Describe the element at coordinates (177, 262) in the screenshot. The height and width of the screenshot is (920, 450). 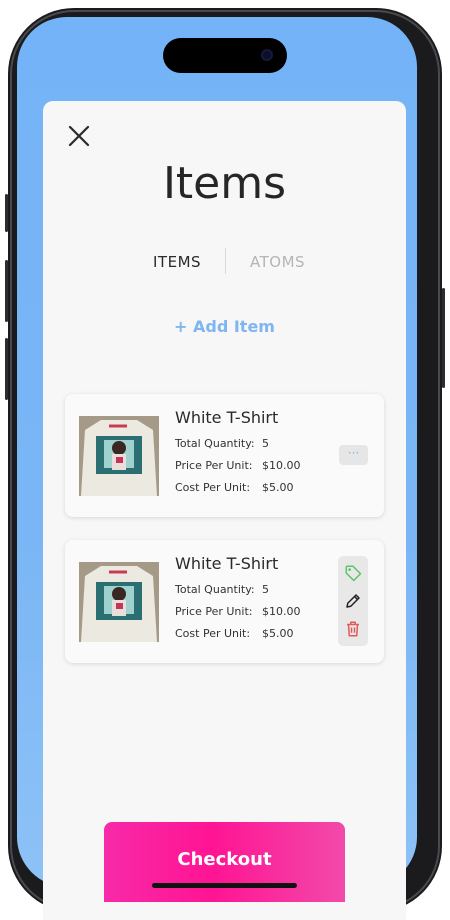
I see `tab-items: ITEMS` at that location.